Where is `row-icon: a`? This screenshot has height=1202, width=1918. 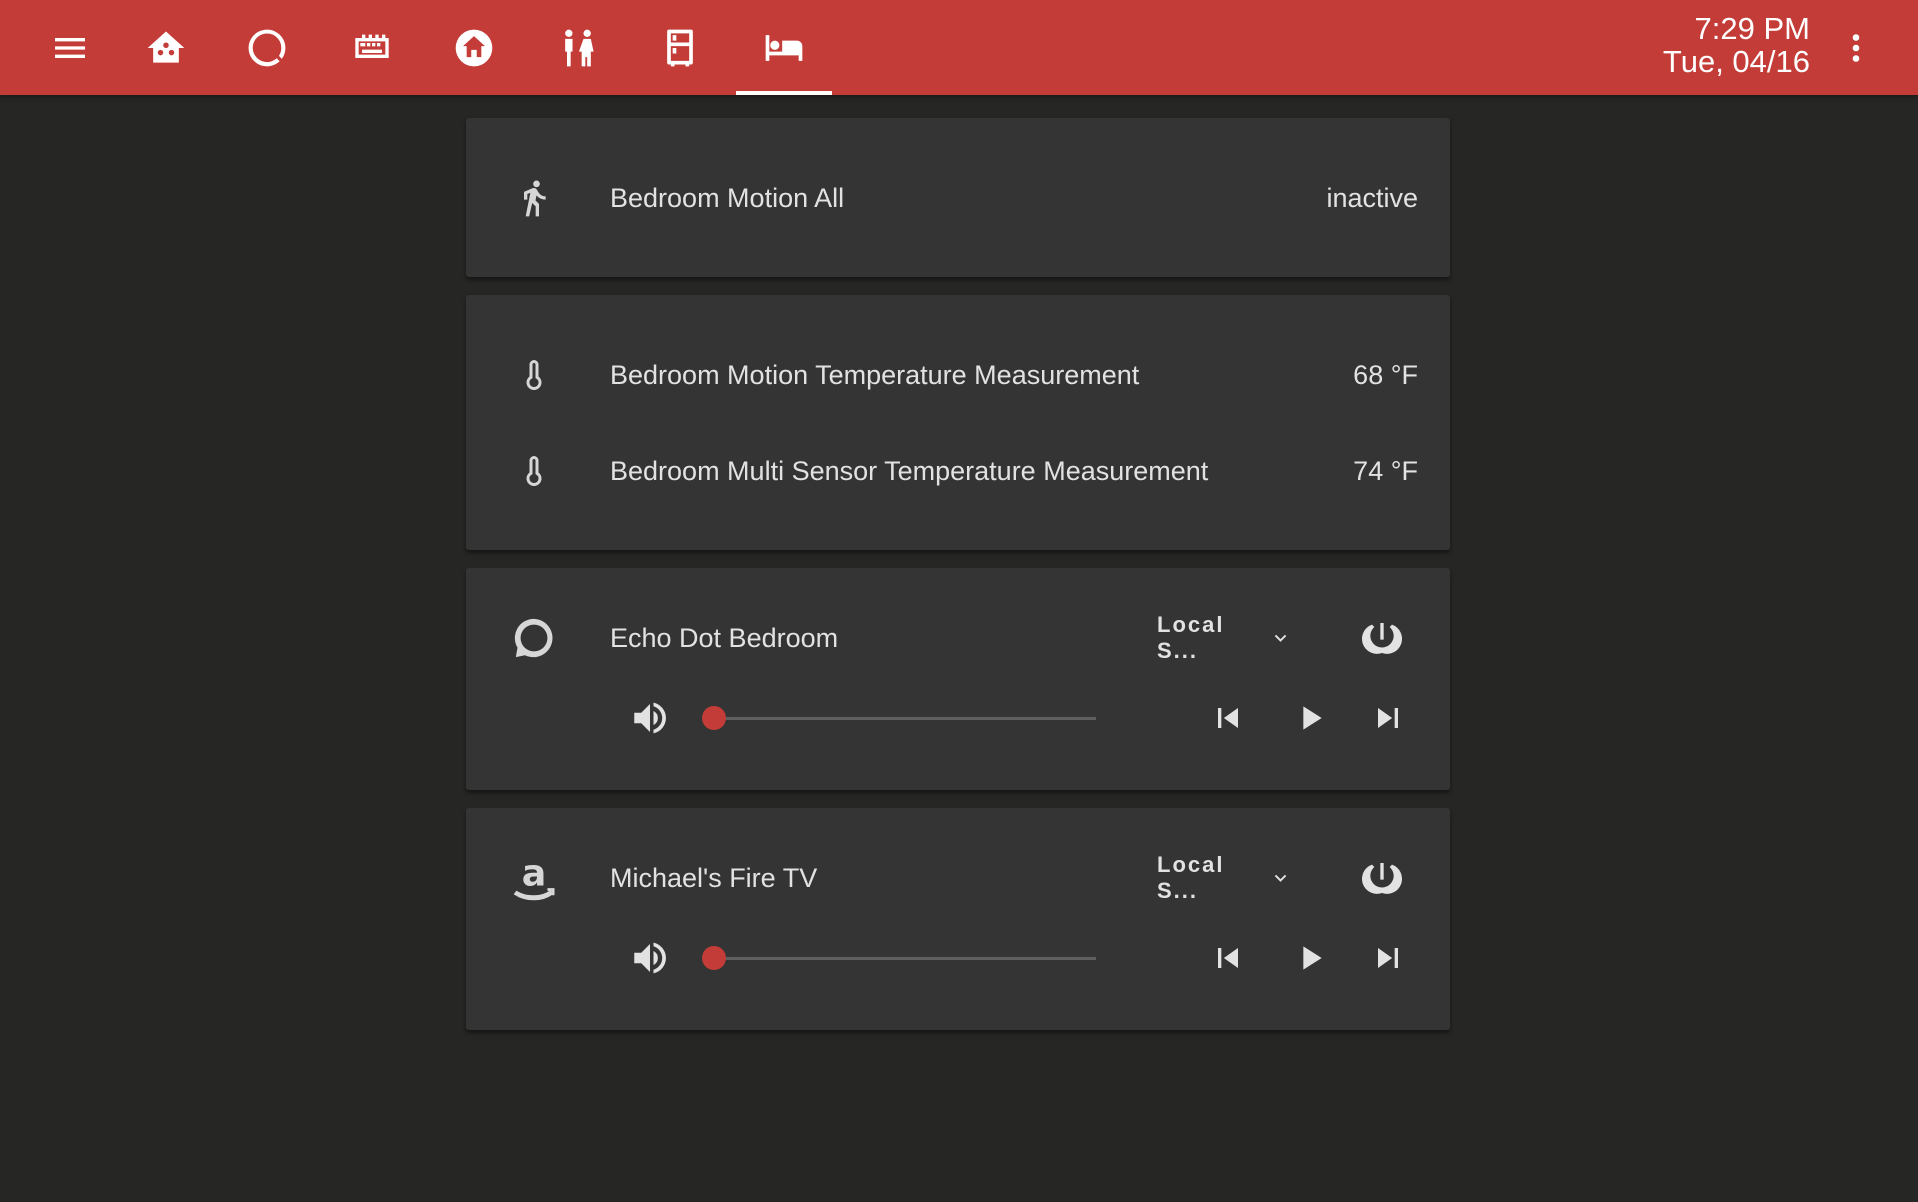
row-icon: a is located at coordinates (534, 878).